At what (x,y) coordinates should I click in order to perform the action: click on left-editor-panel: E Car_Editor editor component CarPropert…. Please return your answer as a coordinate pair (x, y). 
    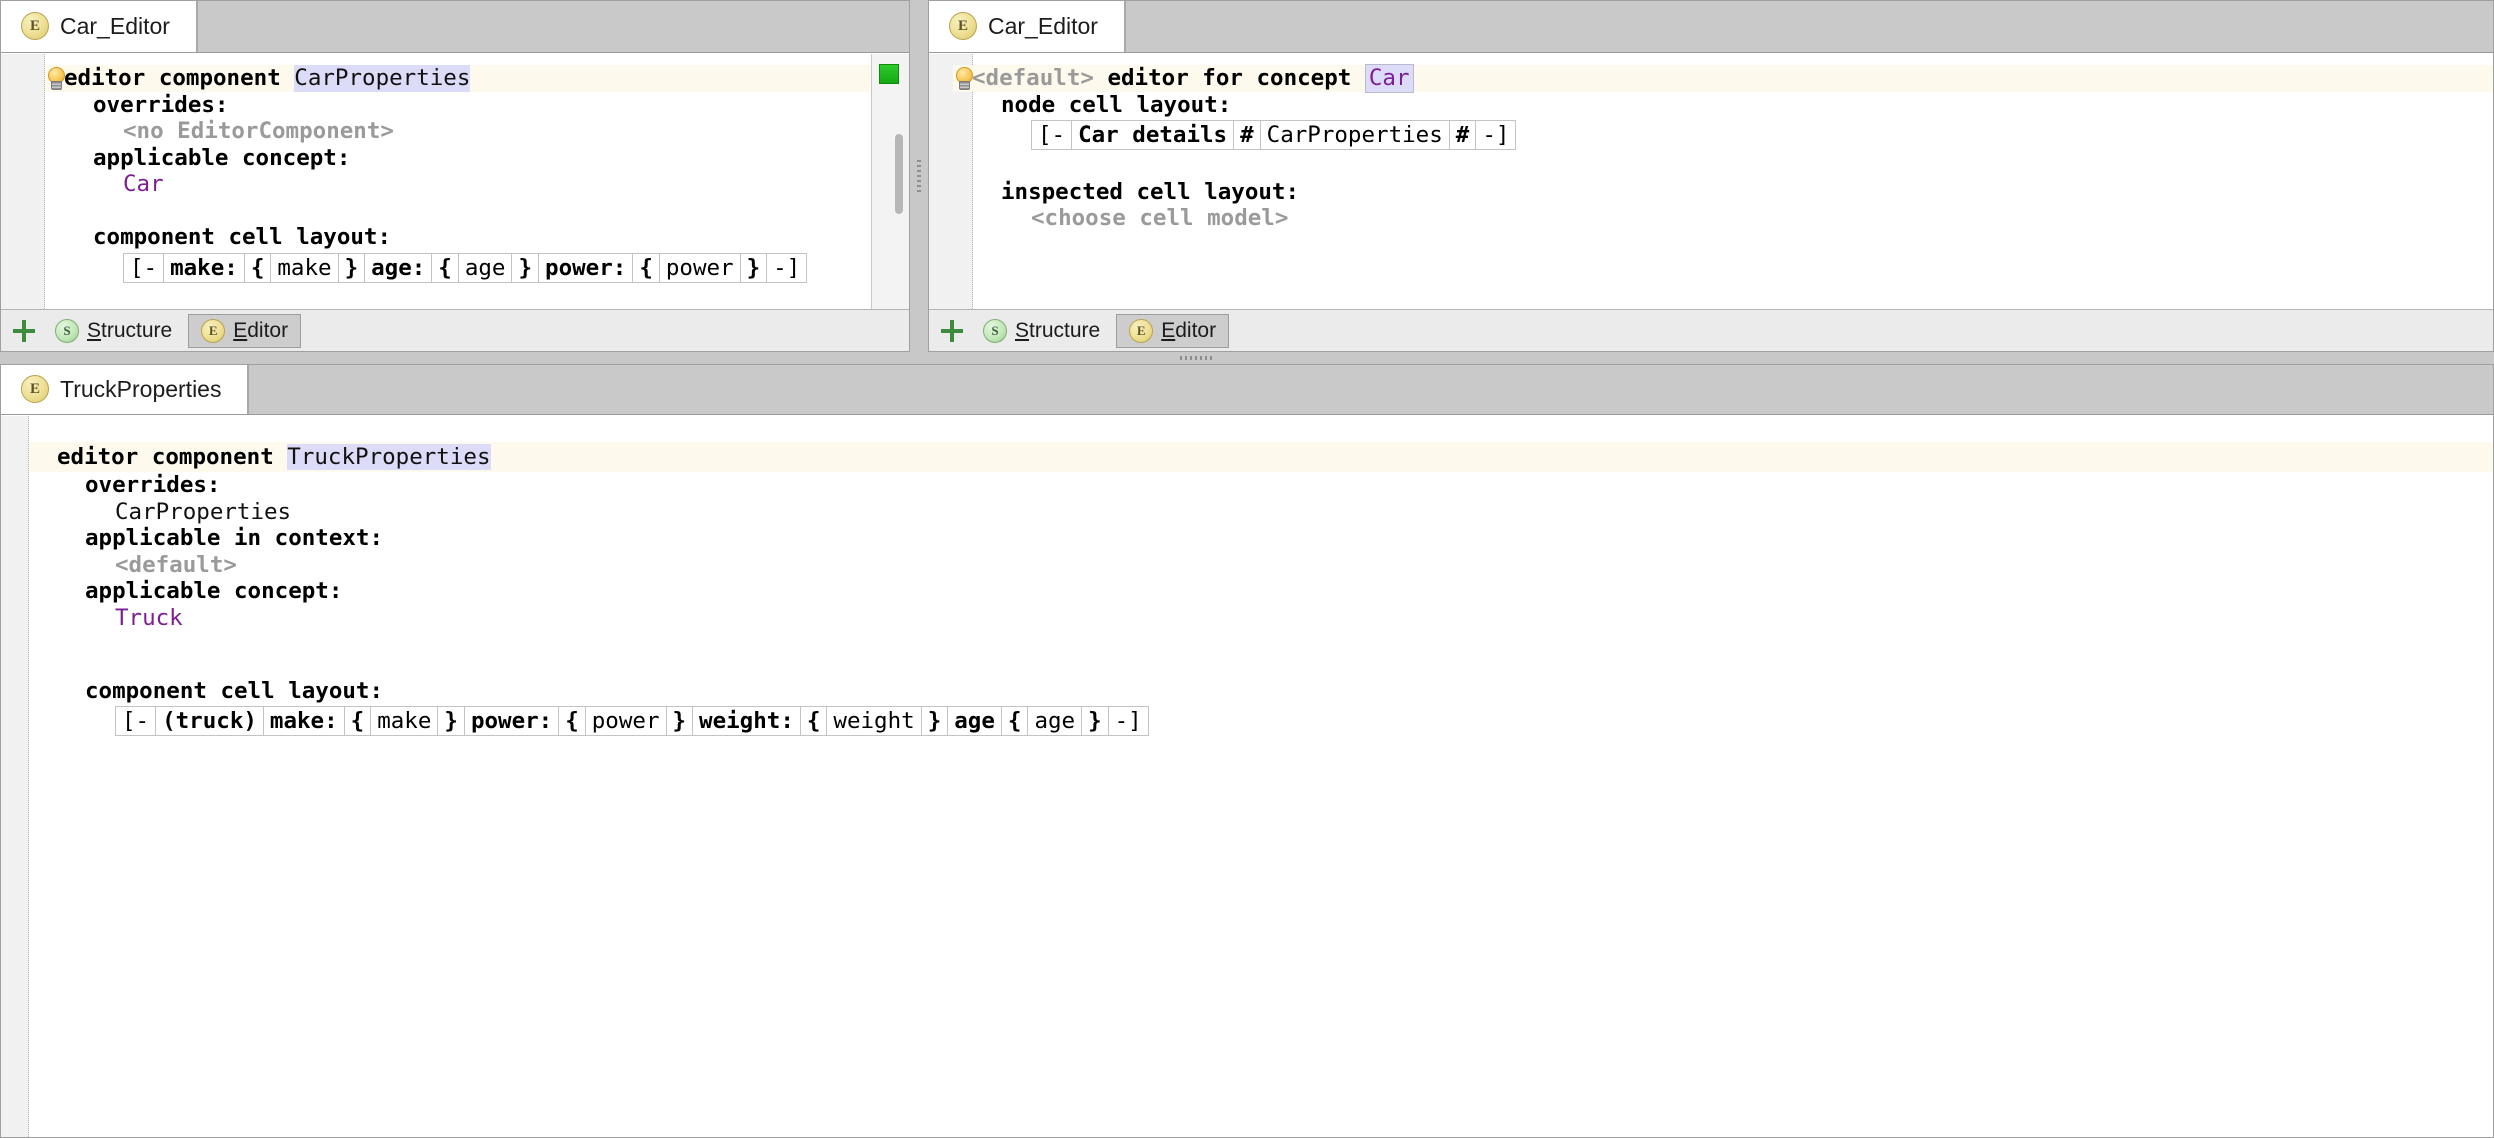
    Looking at the image, I should click on (455, 176).